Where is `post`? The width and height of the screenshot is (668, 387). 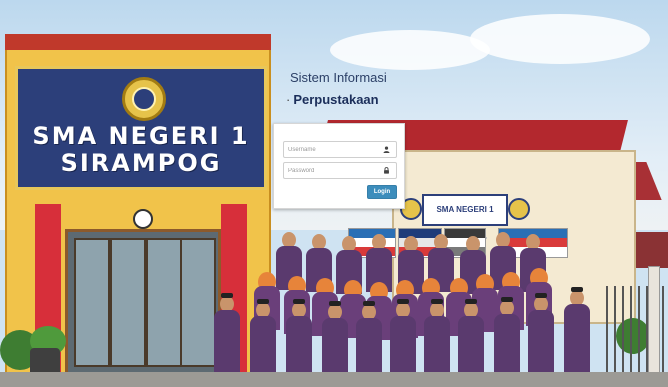
post is located at coordinates (654, 326).